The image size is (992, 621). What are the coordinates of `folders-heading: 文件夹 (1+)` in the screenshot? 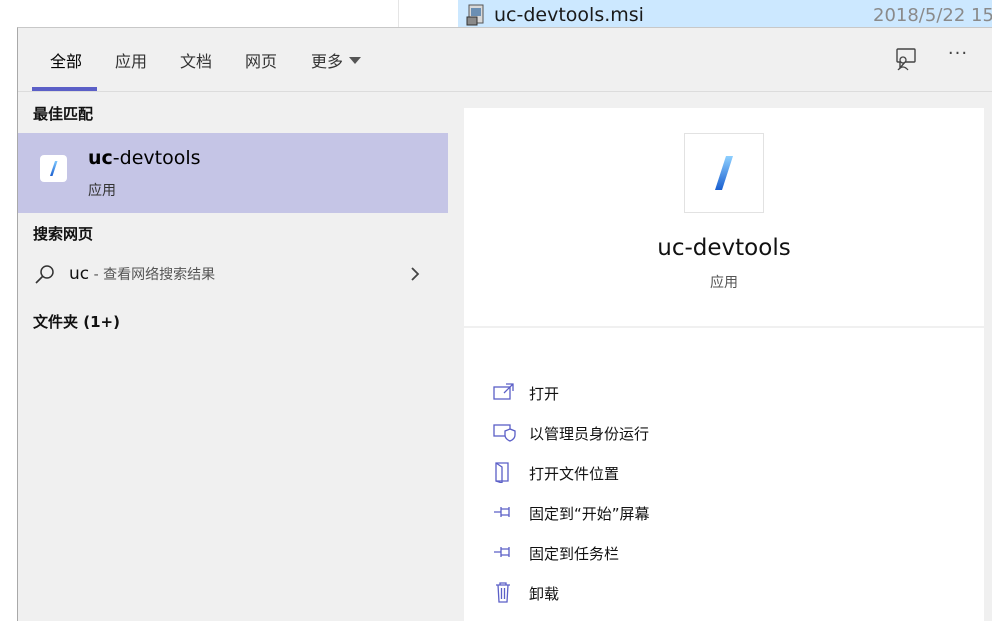 It's located at (76, 321).